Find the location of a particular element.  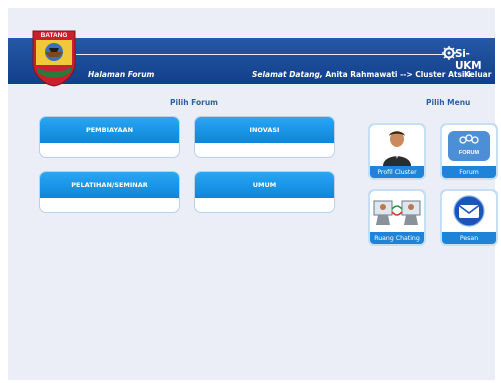

forum-card-pembiayaan: PEMBIAYAAN is located at coordinates (109, 137).